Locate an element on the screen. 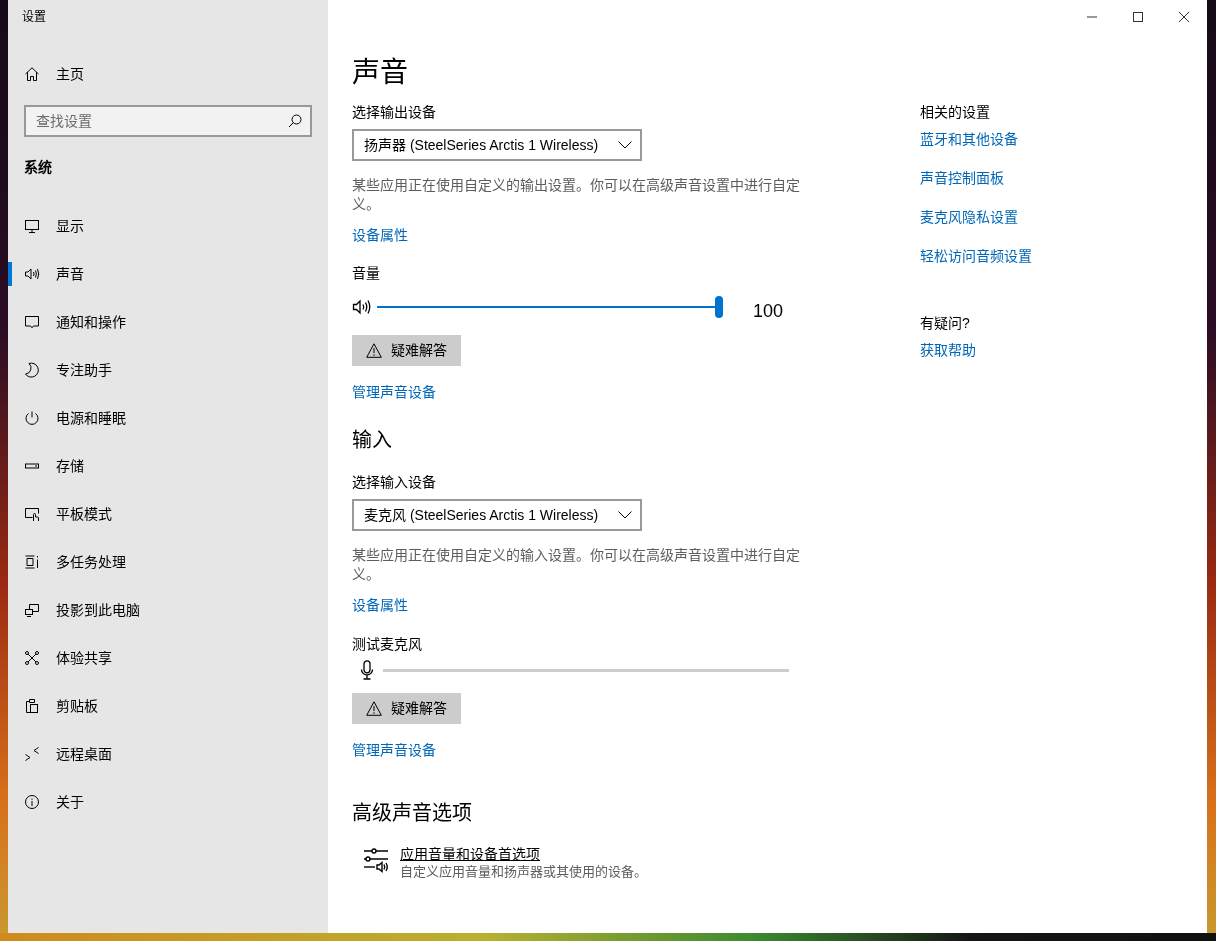 This screenshot has height=941, width=1216. option-description: 自定义应用音量和扬声器或其使用的设备。 is located at coordinates (523, 872).